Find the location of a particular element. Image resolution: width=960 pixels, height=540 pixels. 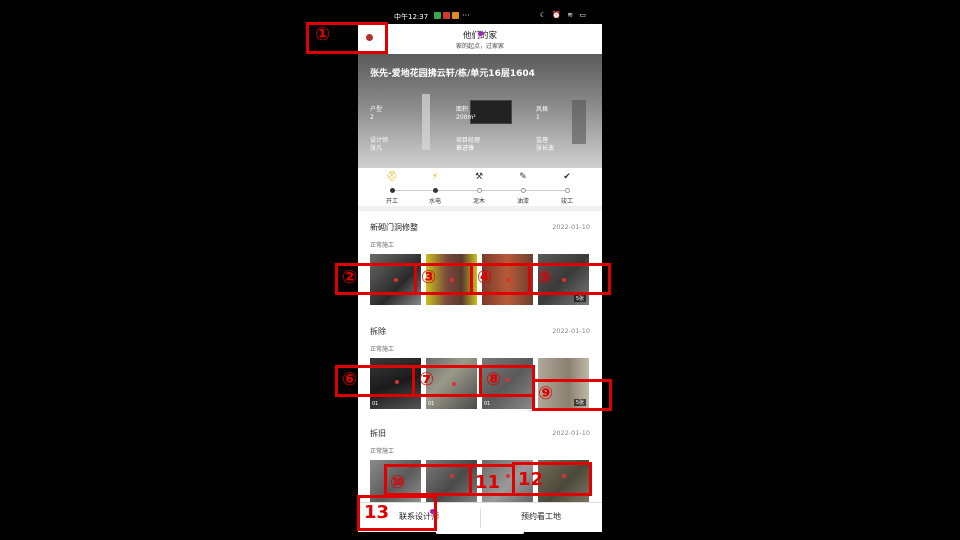

annotation-number: ③ is located at coordinates (429, 277).